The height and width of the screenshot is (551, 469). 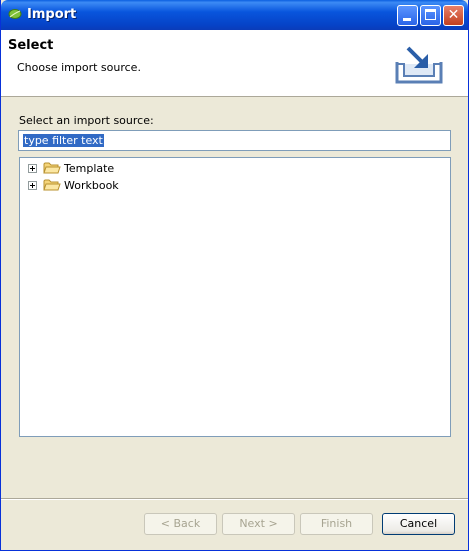 I want to click on finish-button: Finish, so click(x=336, y=524).